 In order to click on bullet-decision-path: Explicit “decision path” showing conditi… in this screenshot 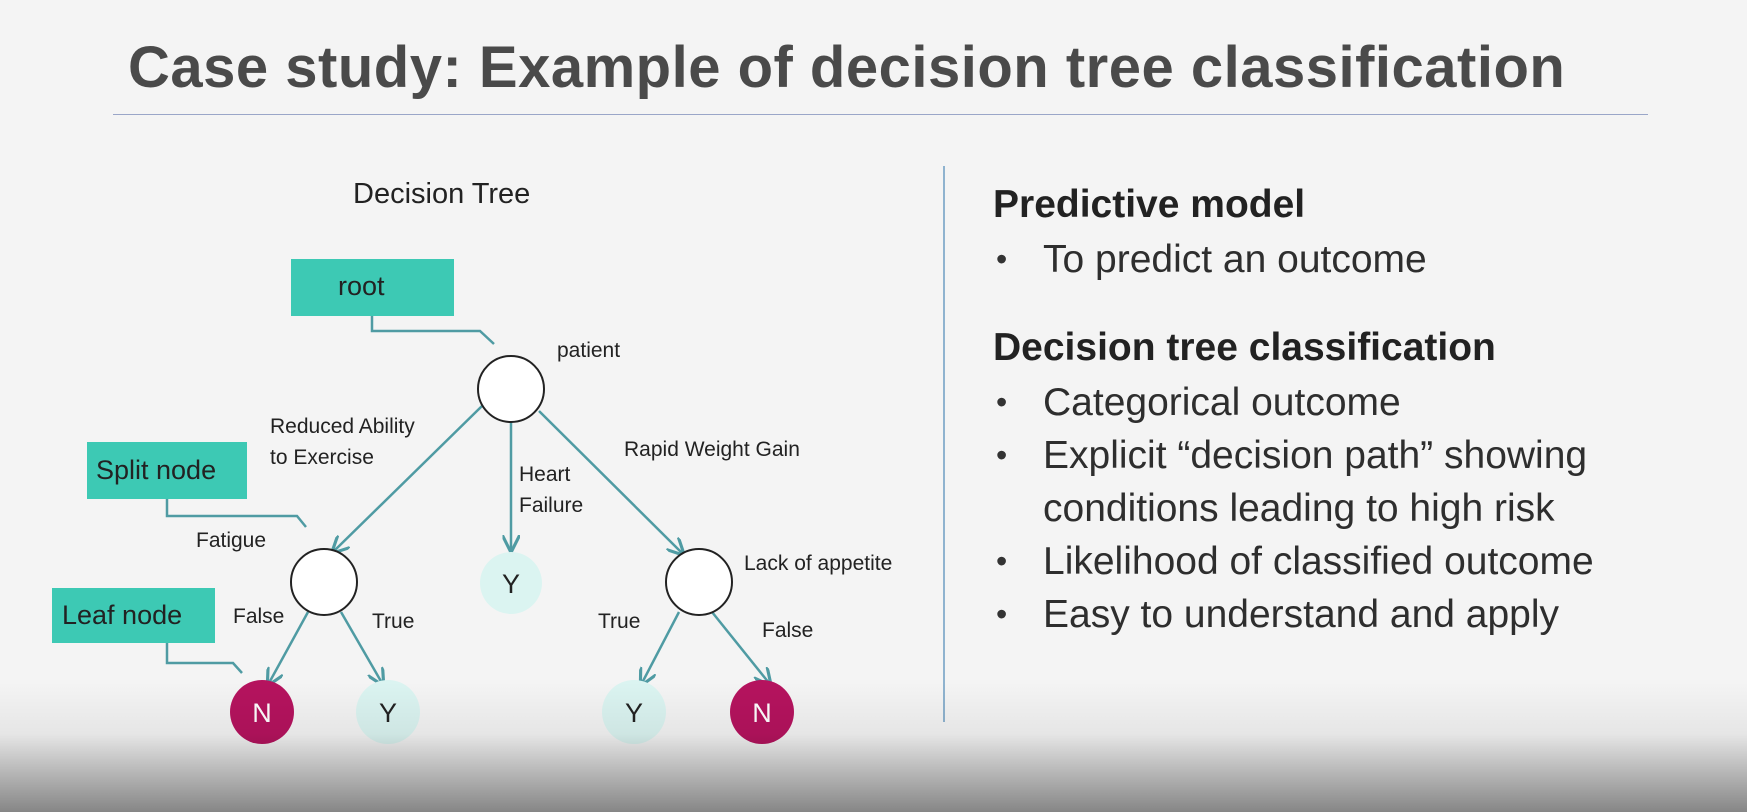, I will do `click(1353, 482)`.